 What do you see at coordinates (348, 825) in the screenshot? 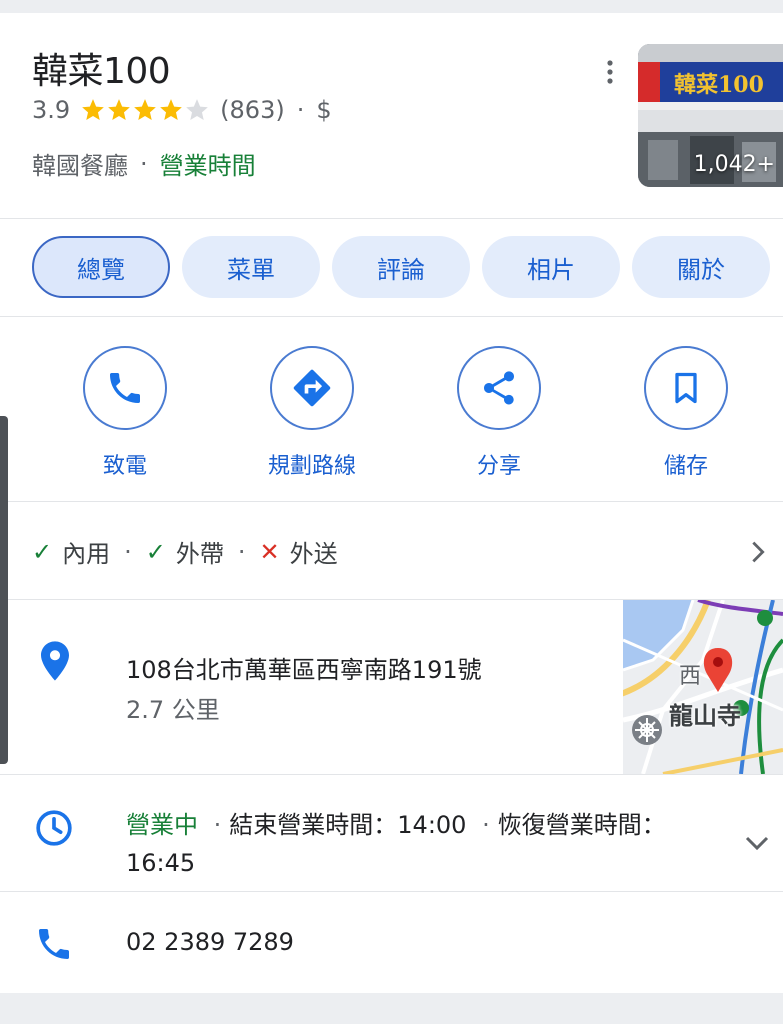
I see `closing-time: 結束營業時間：14:00` at bounding box center [348, 825].